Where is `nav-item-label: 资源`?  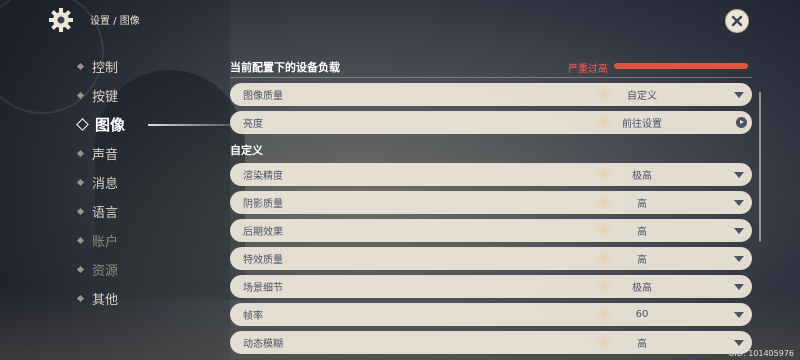
nav-item-label: 资源 is located at coordinates (105, 271).